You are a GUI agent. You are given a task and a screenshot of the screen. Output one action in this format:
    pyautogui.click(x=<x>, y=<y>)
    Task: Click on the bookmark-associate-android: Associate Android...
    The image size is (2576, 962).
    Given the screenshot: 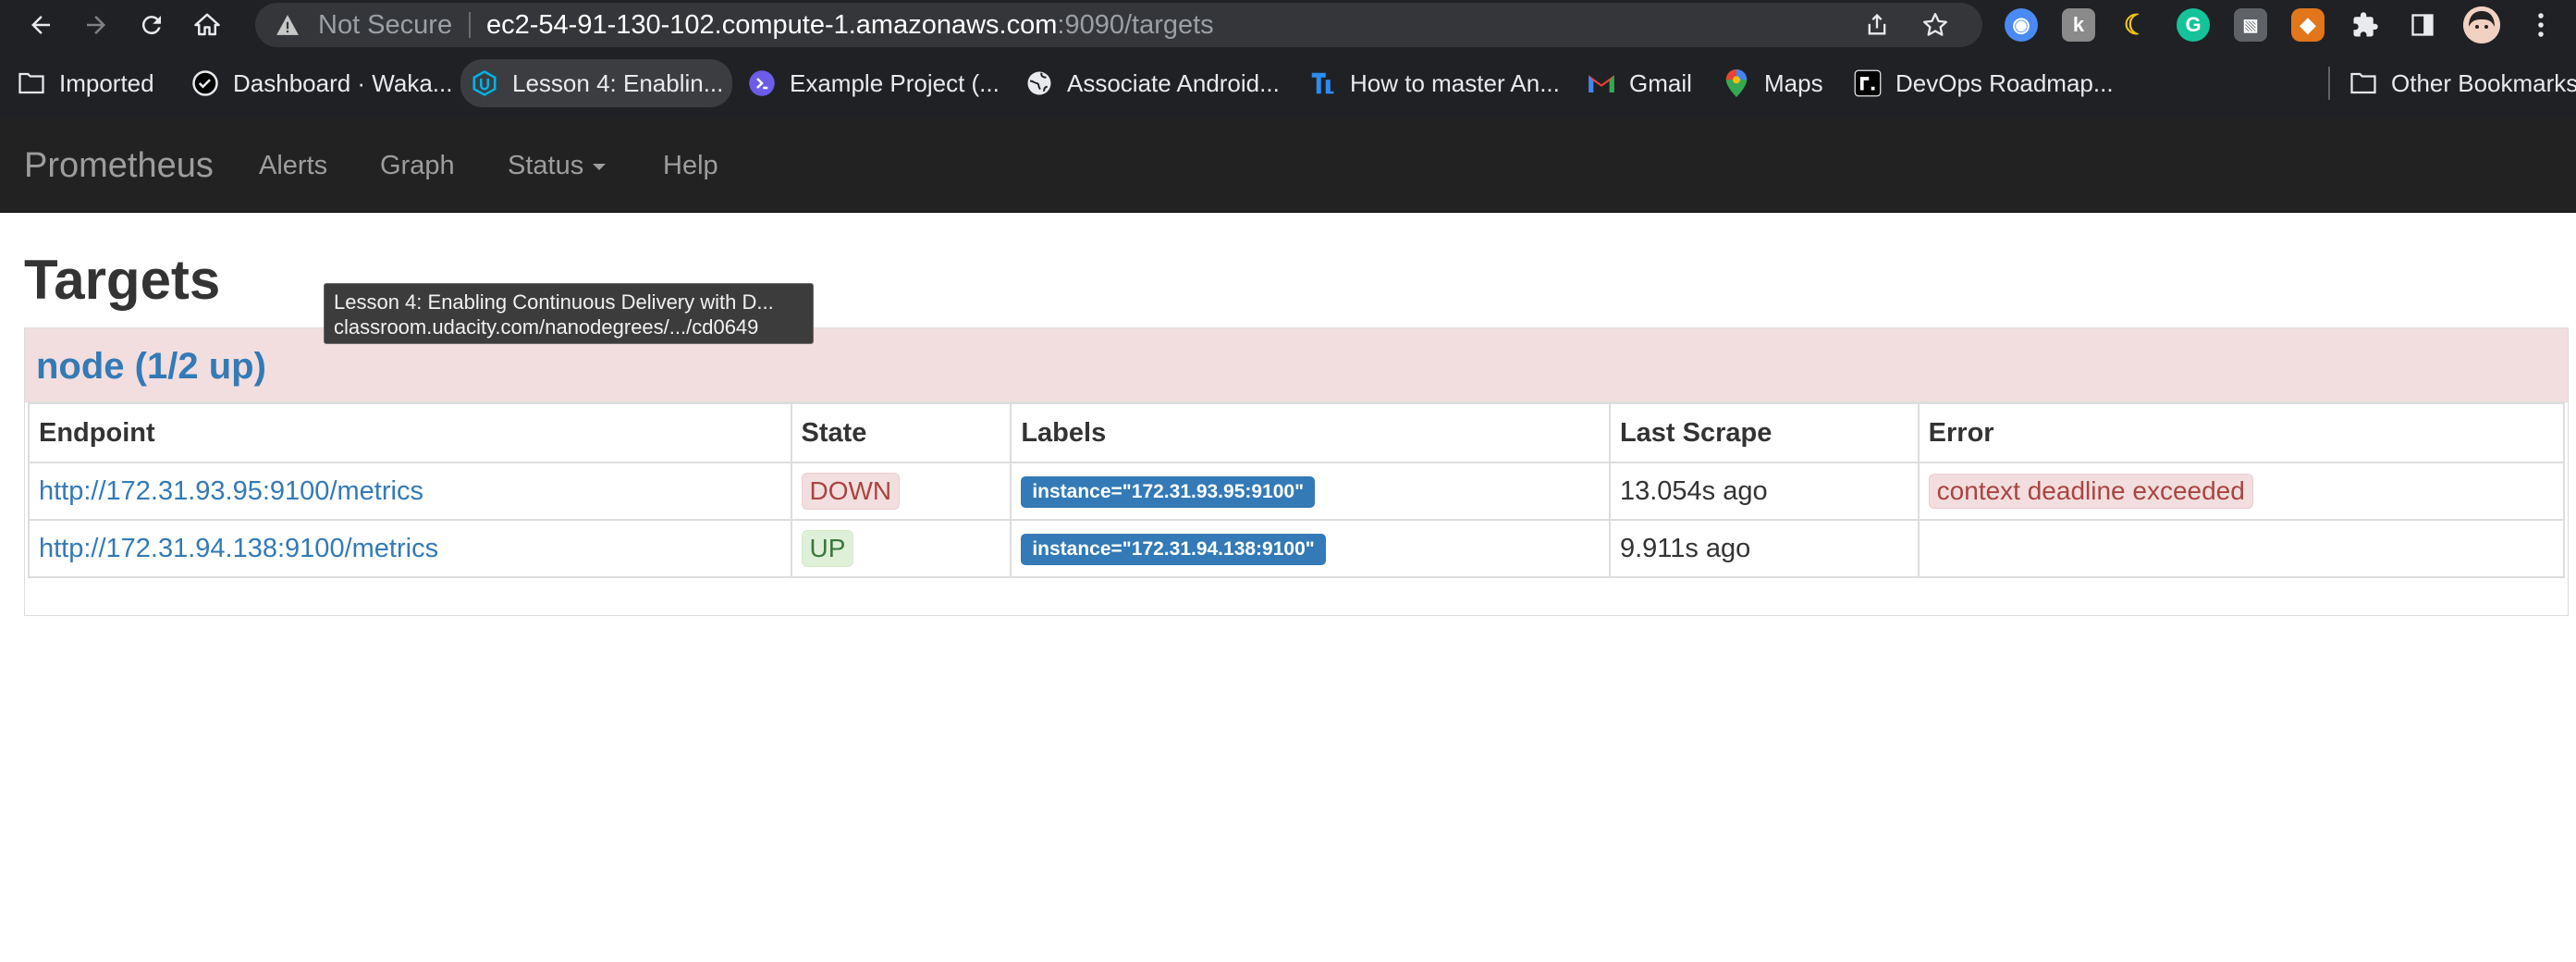 What is the action you would take?
    pyautogui.click(x=1152, y=83)
    